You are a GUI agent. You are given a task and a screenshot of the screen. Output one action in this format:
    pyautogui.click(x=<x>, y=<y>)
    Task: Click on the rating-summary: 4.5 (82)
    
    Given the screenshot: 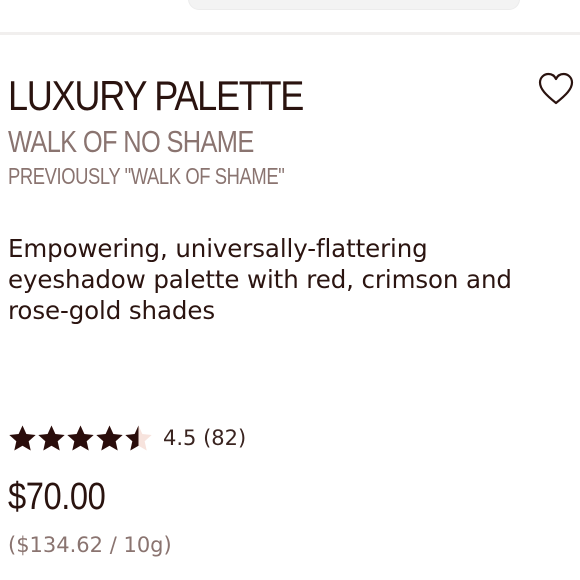 What is the action you would take?
    pyautogui.click(x=127, y=438)
    